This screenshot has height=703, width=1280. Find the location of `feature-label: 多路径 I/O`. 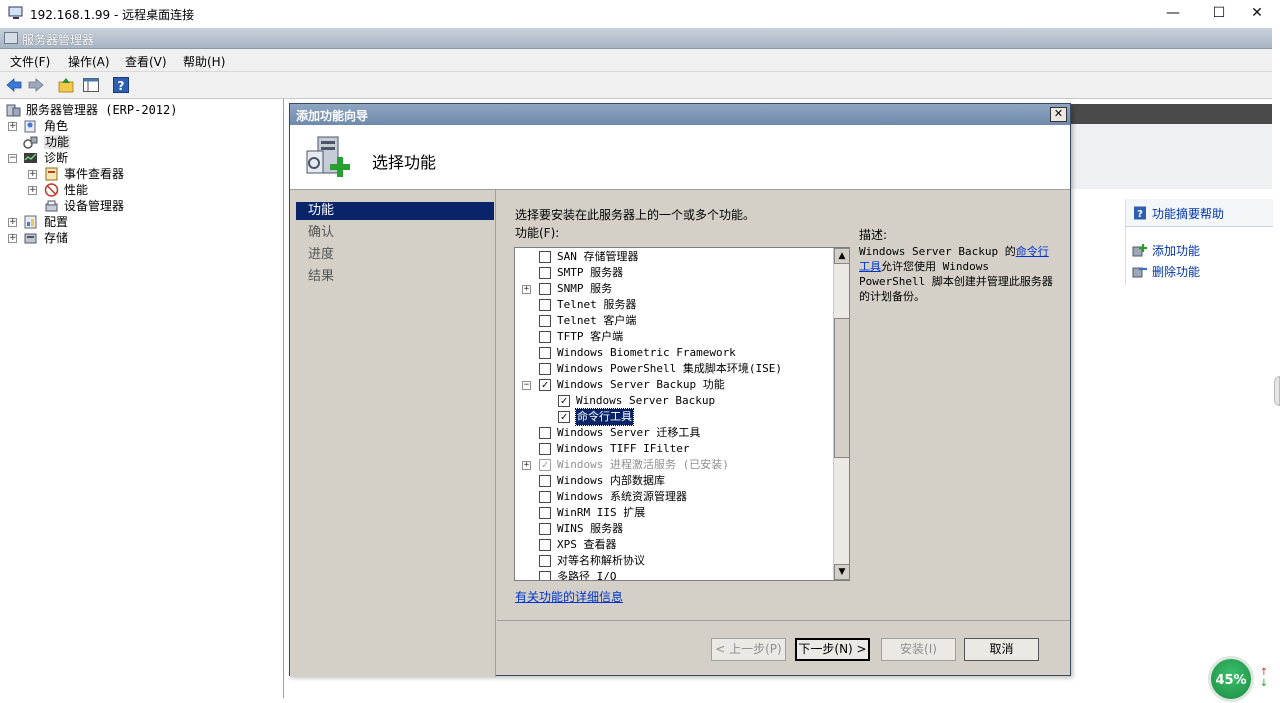

feature-label: 多路径 I/O is located at coordinates (587, 575).